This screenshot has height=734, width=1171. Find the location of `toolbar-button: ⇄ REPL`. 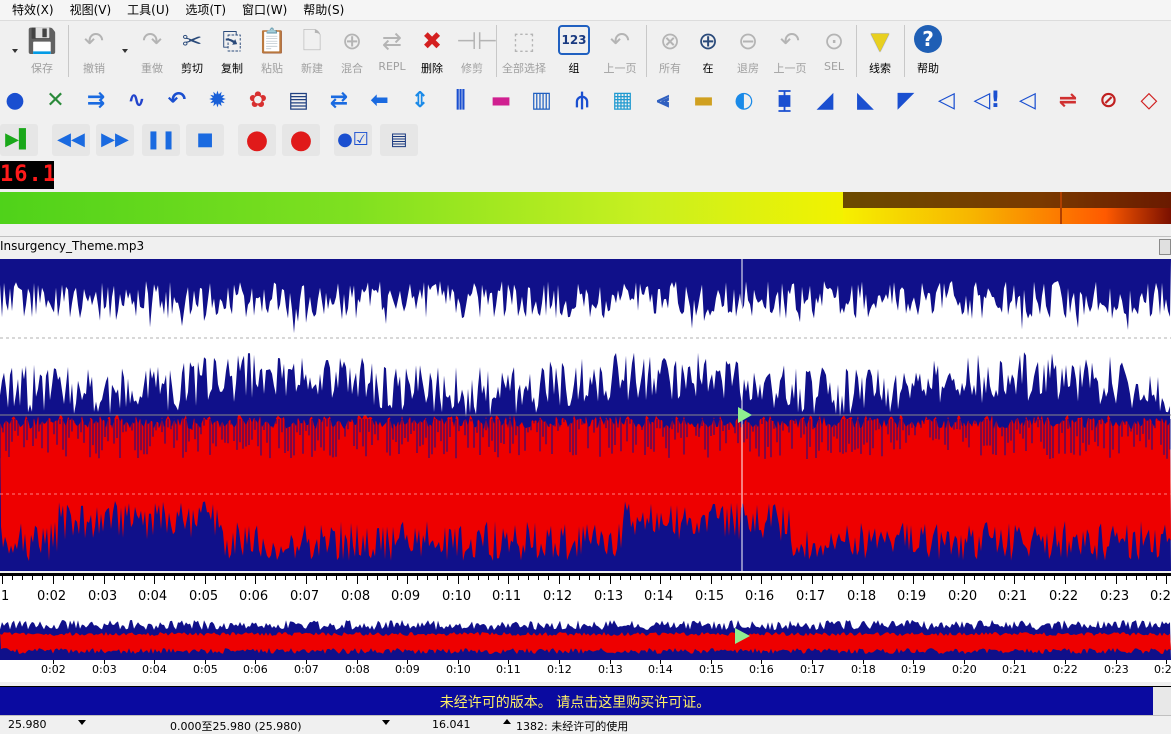

toolbar-button: ⇄ REPL is located at coordinates (392, 51).